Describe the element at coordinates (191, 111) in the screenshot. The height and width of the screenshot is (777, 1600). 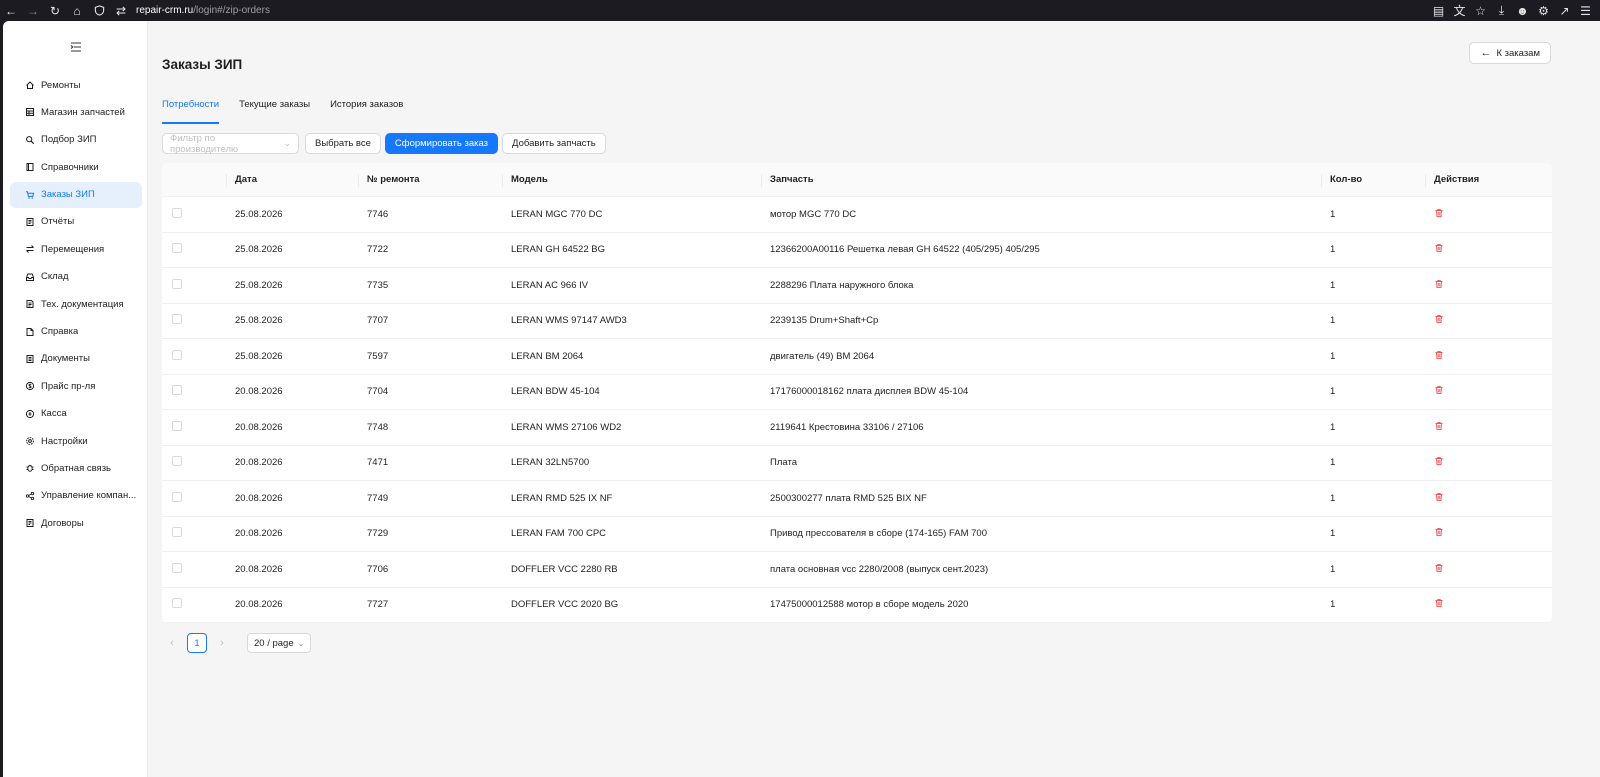
I see `tab-needs: Потребности` at that location.